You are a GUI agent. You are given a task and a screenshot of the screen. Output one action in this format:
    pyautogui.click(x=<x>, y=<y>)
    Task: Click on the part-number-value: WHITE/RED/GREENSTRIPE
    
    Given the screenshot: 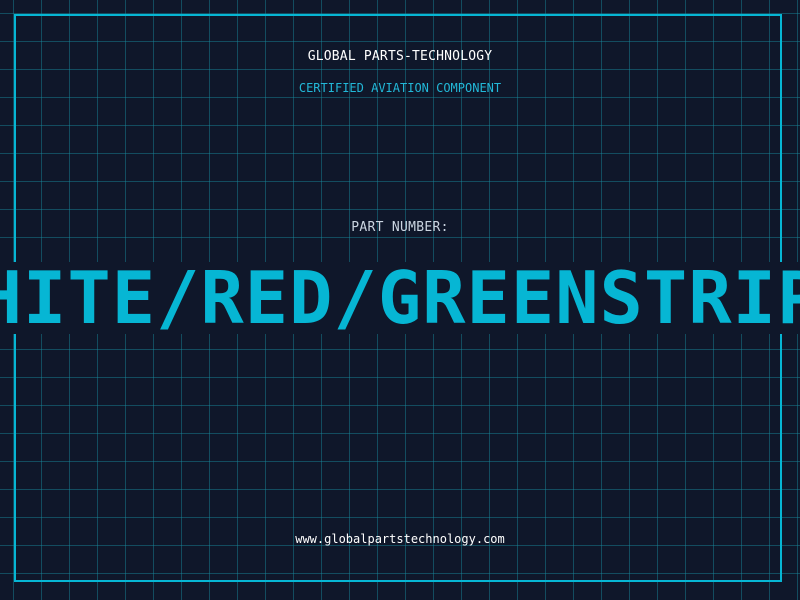 What is the action you would take?
    pyautogui.click(x=400, y=298)
    